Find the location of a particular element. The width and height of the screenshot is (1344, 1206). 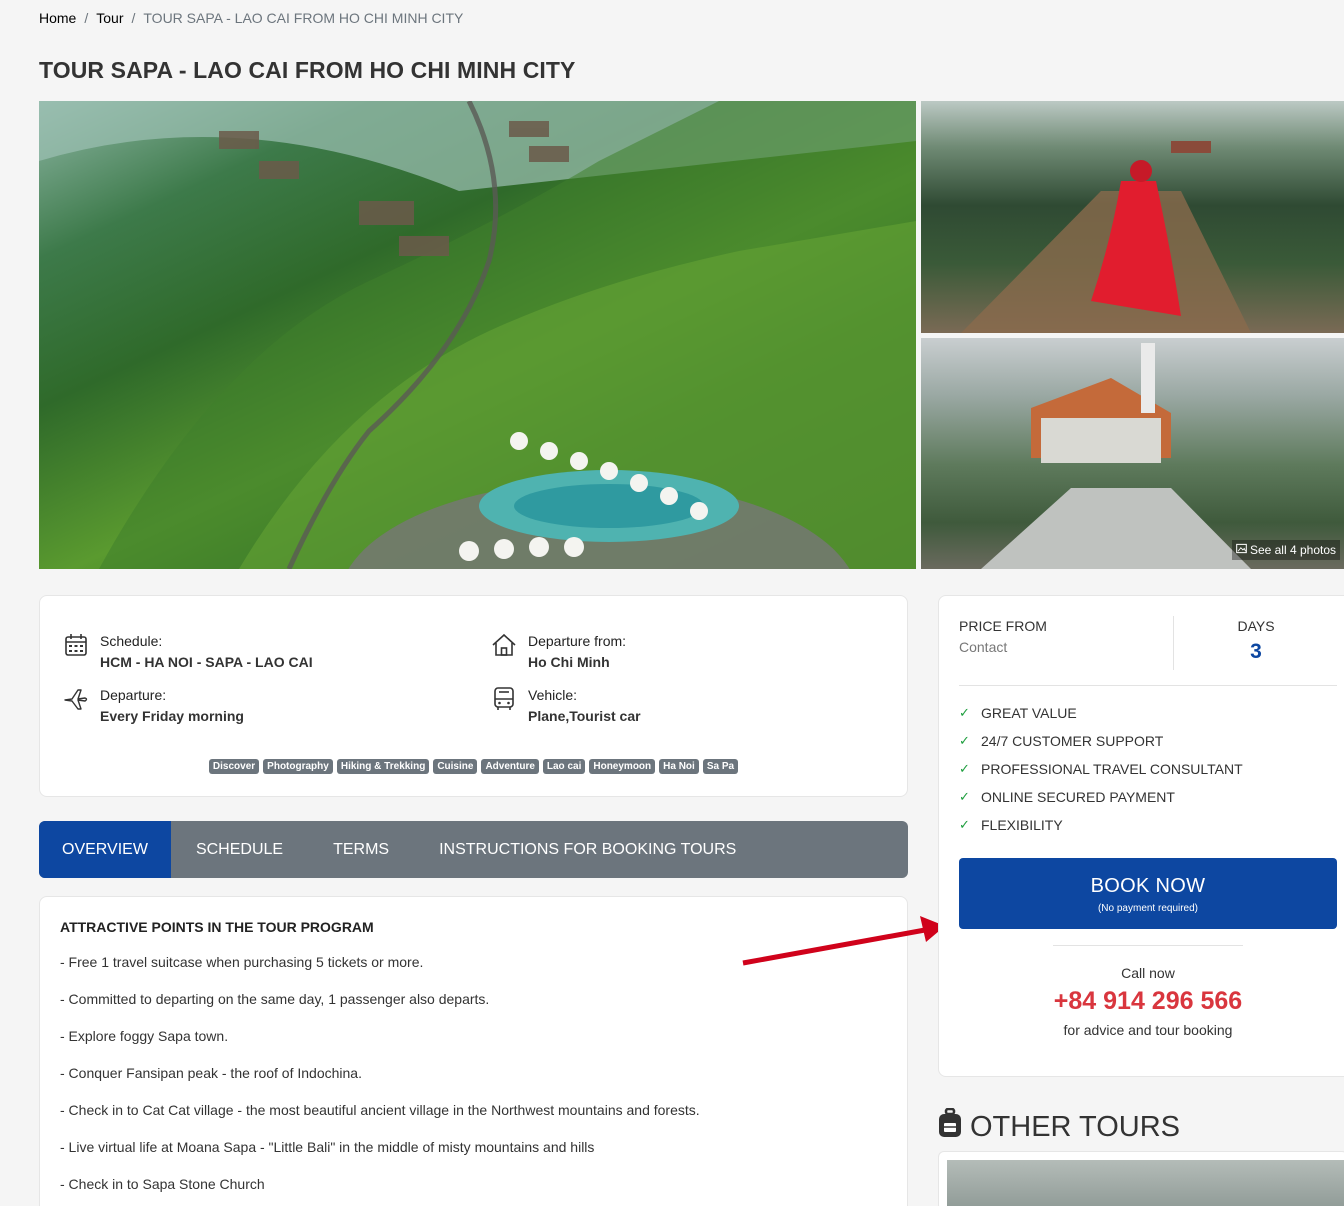

gallery-photo-woman-in-red is located at coordinates (1132, 217).